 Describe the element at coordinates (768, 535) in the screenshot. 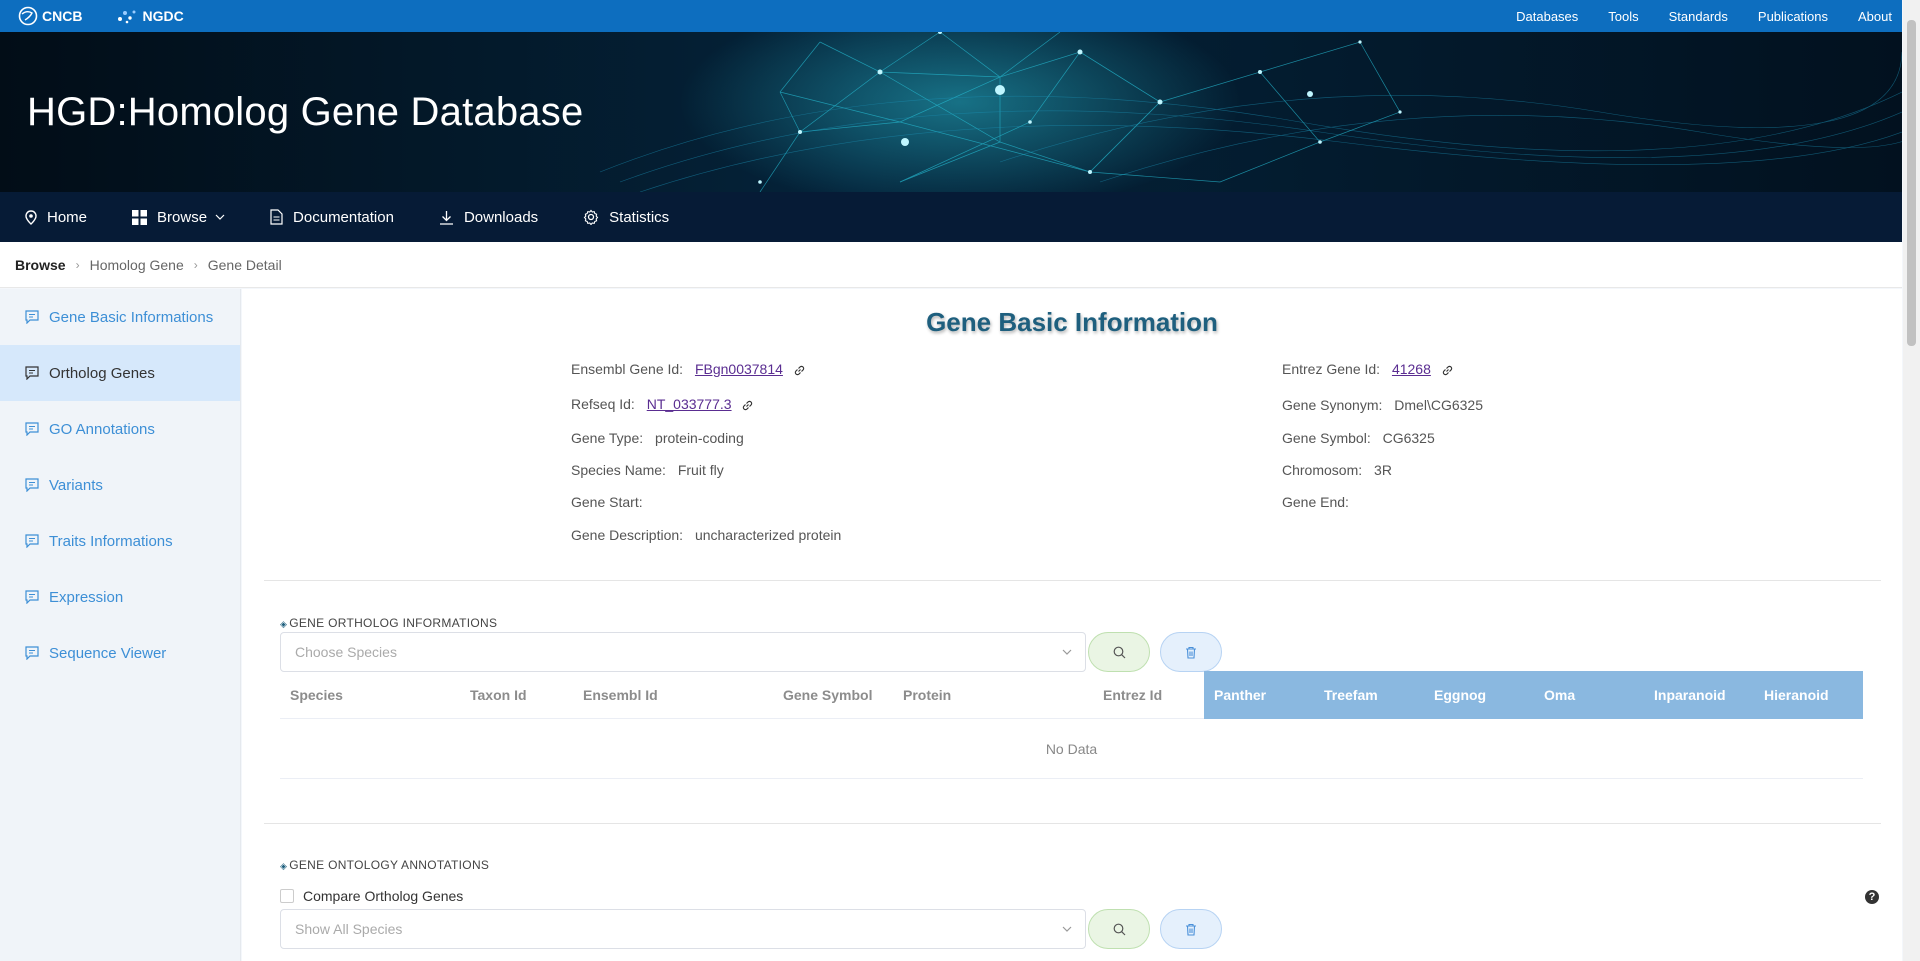

I see `gene-description-value: uncharacterized protein` at that location.